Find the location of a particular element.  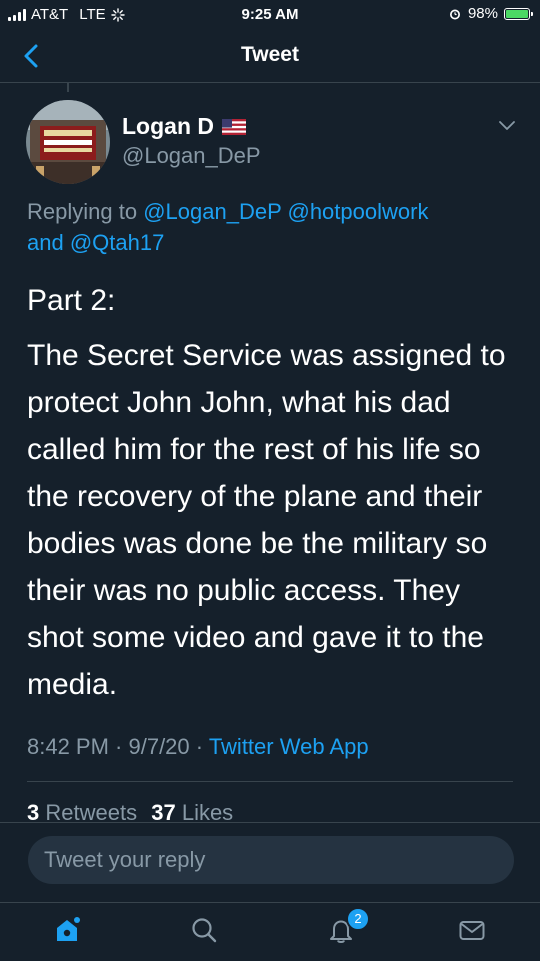

battery-icon is located at coordinates (518, 13).